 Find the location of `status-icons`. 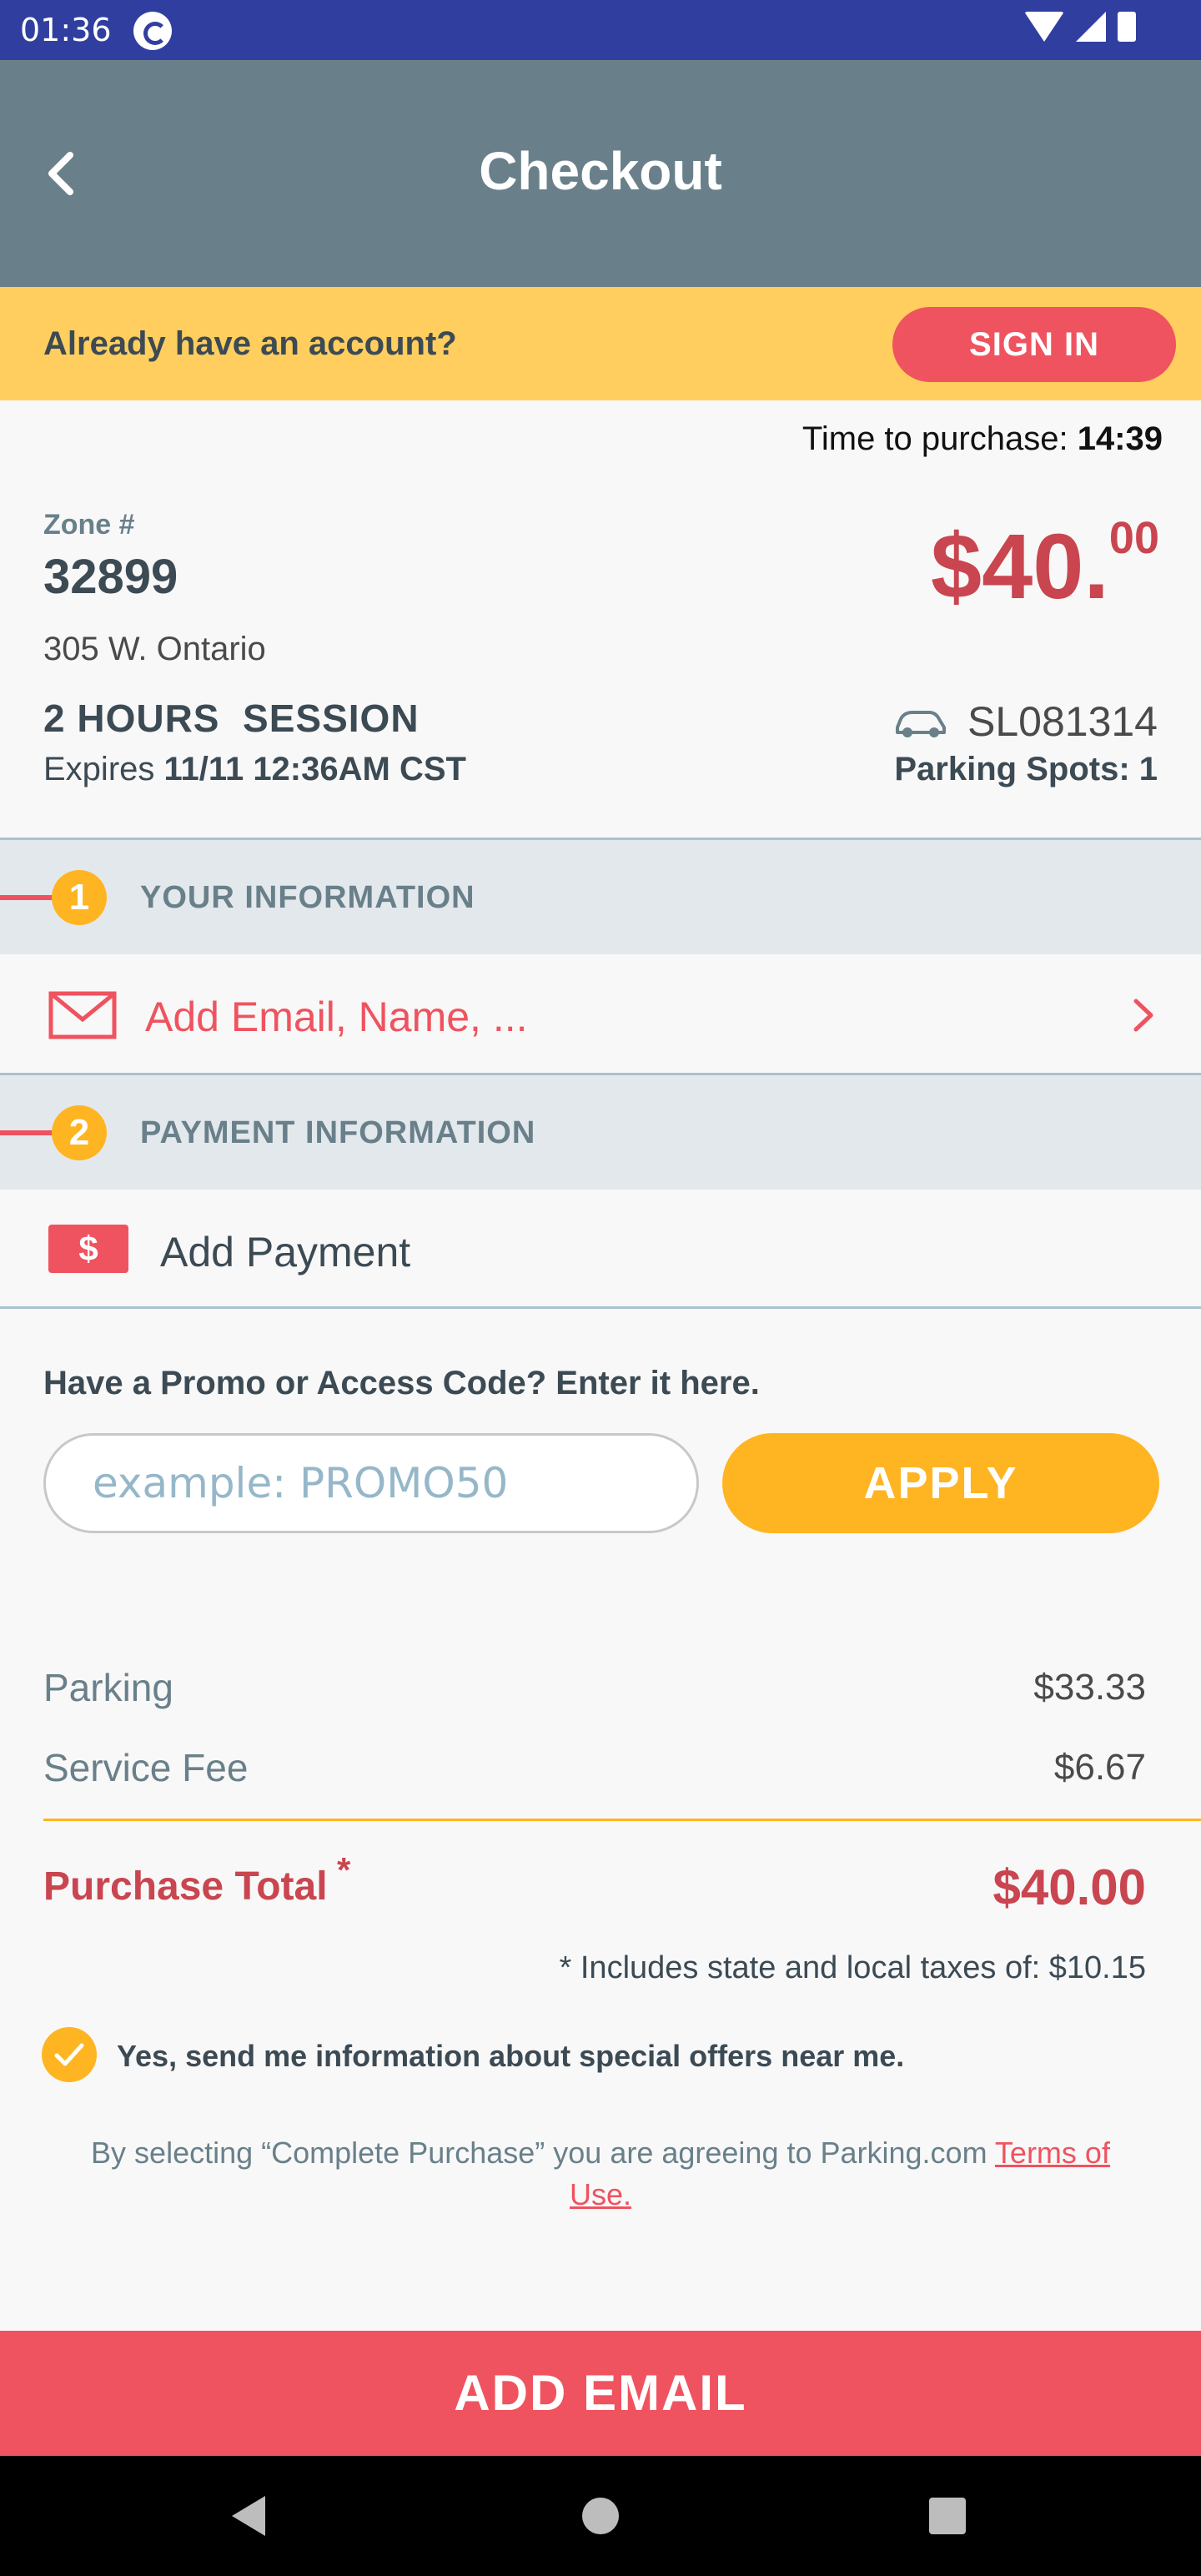

status-icons is located at coordinates (1080, 27).